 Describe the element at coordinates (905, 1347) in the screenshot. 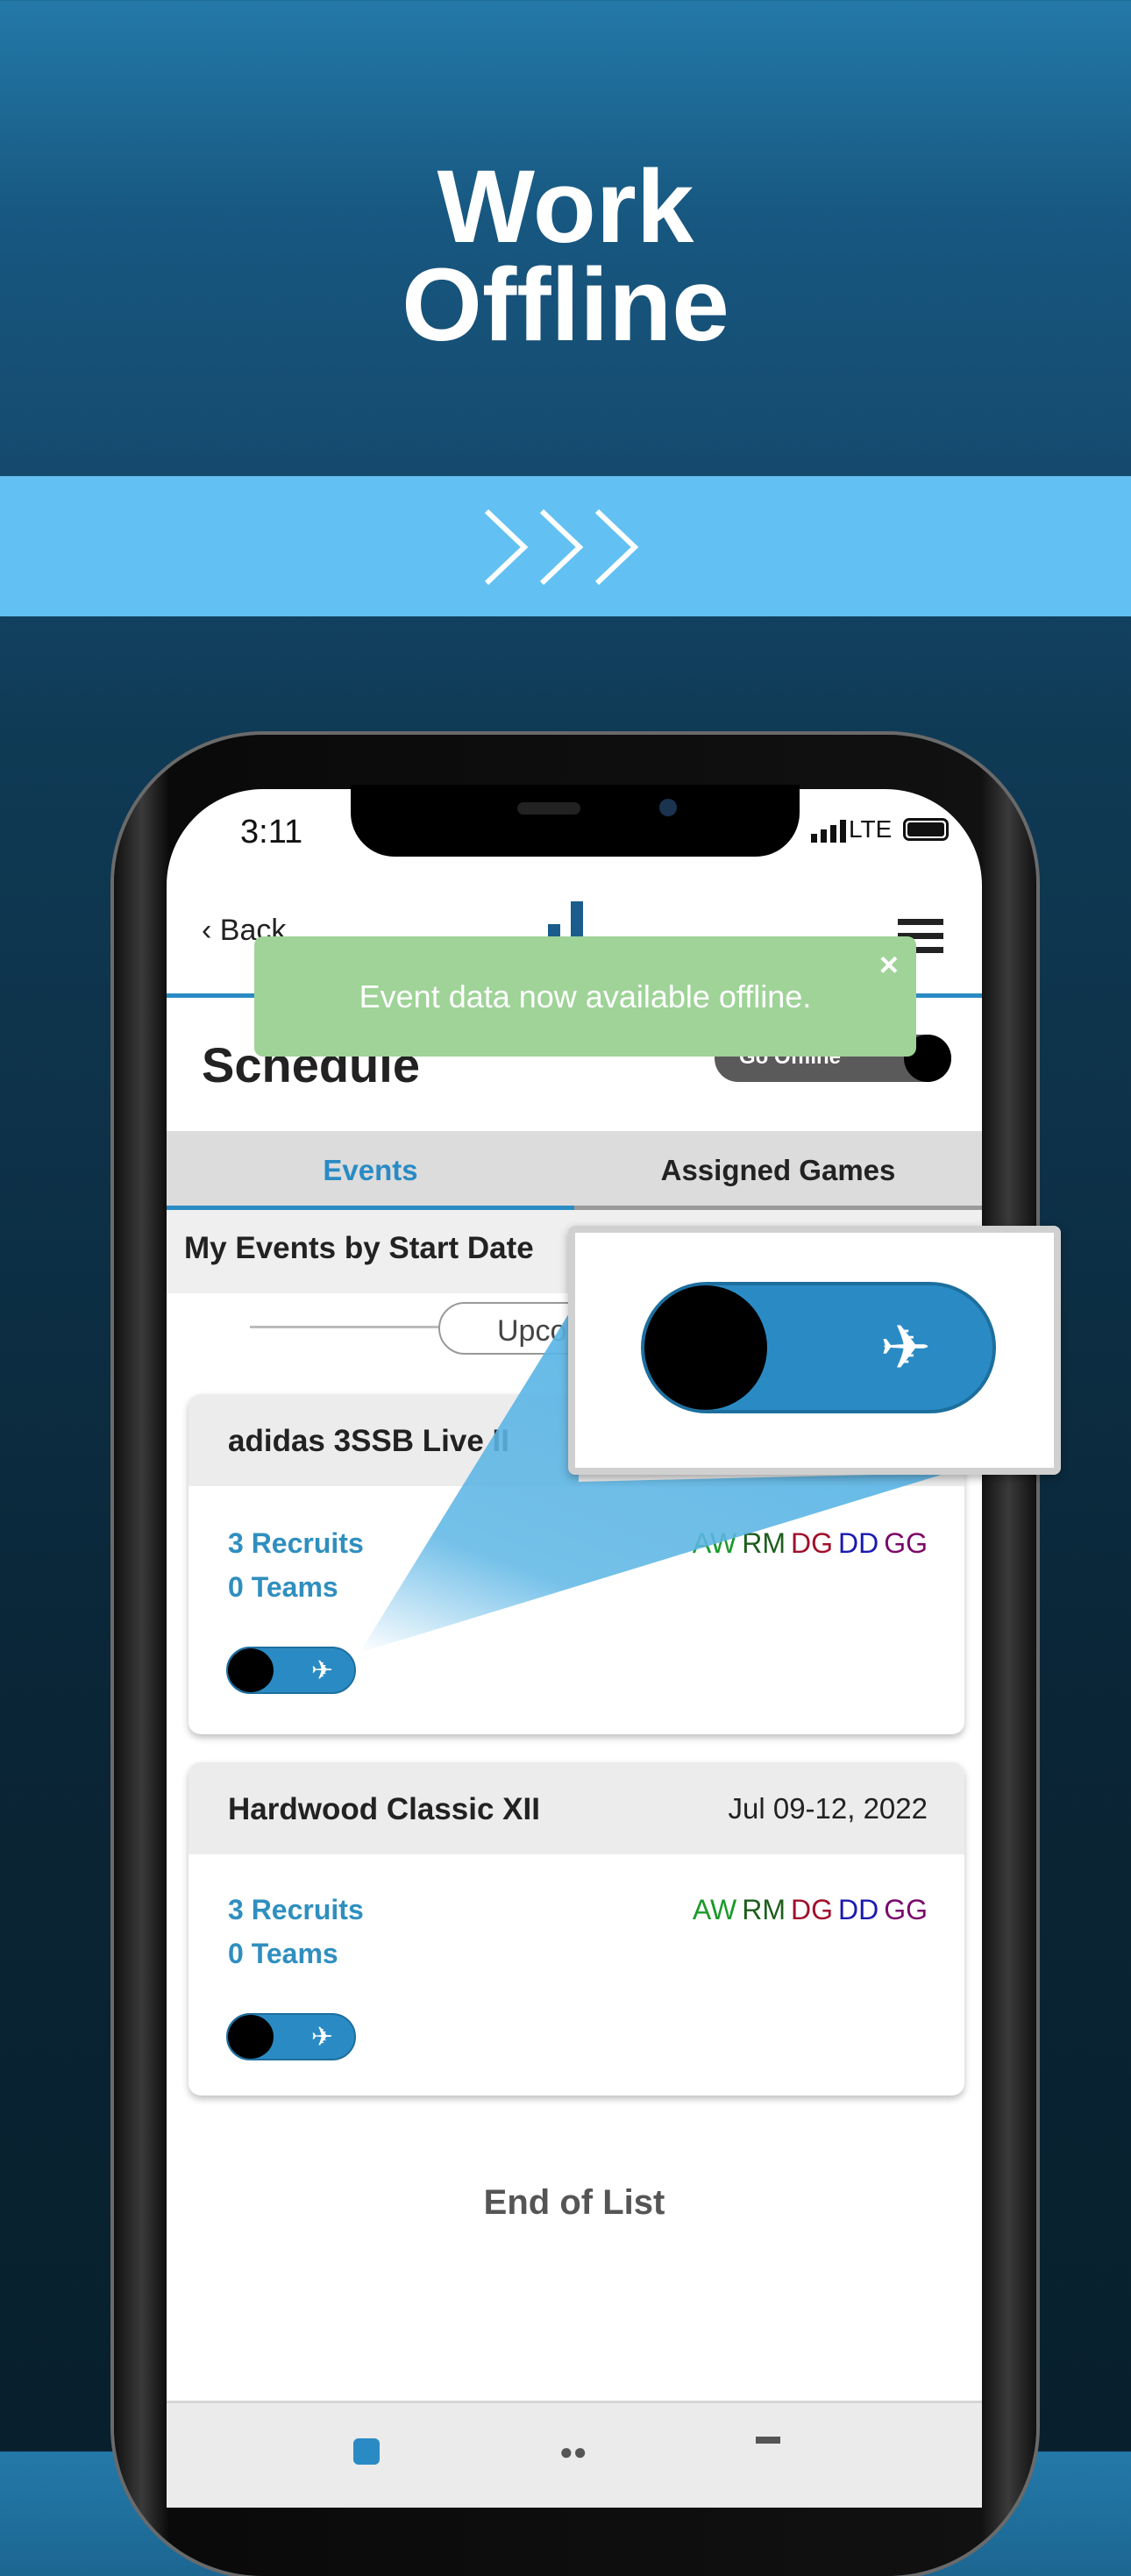

I see `airplane-icon: ✈` at that location.